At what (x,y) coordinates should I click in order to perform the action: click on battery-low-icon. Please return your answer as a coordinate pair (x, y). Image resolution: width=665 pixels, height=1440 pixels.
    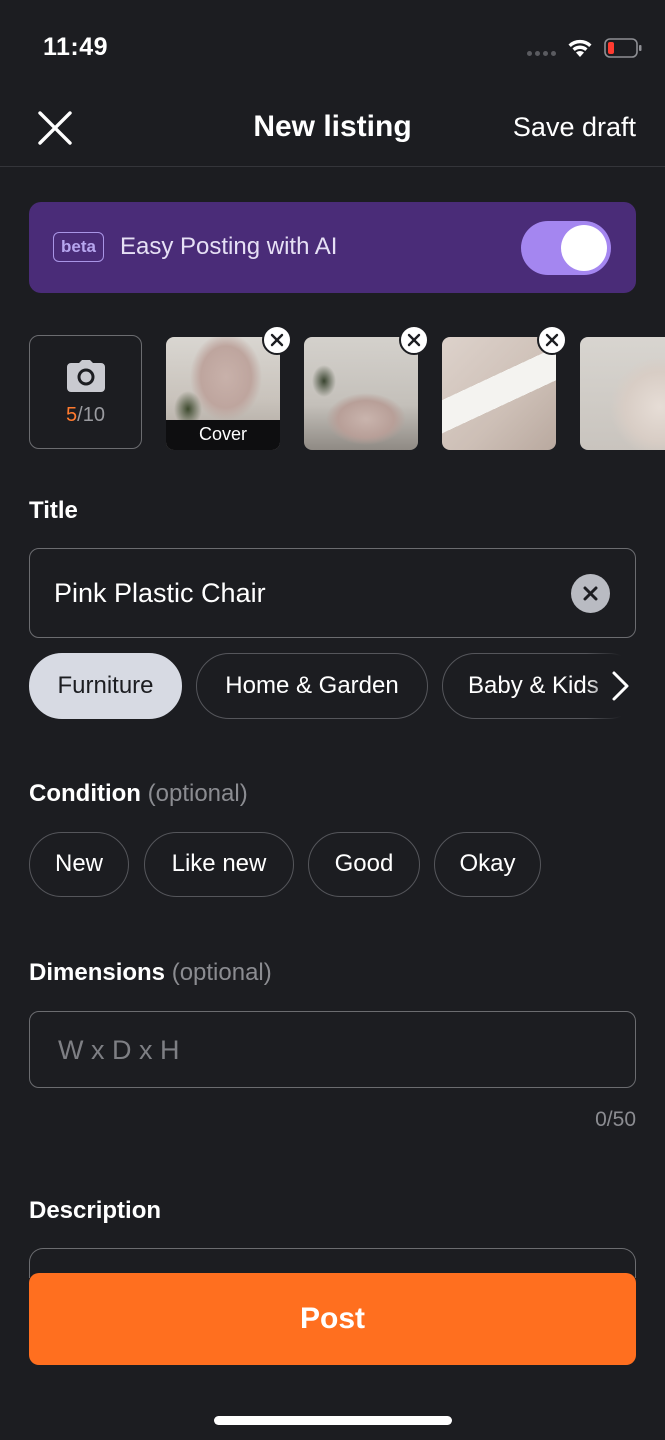
    Looking at the image, I should click on (623, 48).